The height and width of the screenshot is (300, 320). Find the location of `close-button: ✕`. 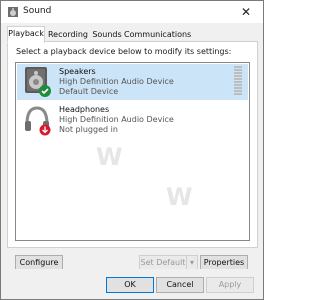

close-button: ✕ is located at coordinates (246, 12).